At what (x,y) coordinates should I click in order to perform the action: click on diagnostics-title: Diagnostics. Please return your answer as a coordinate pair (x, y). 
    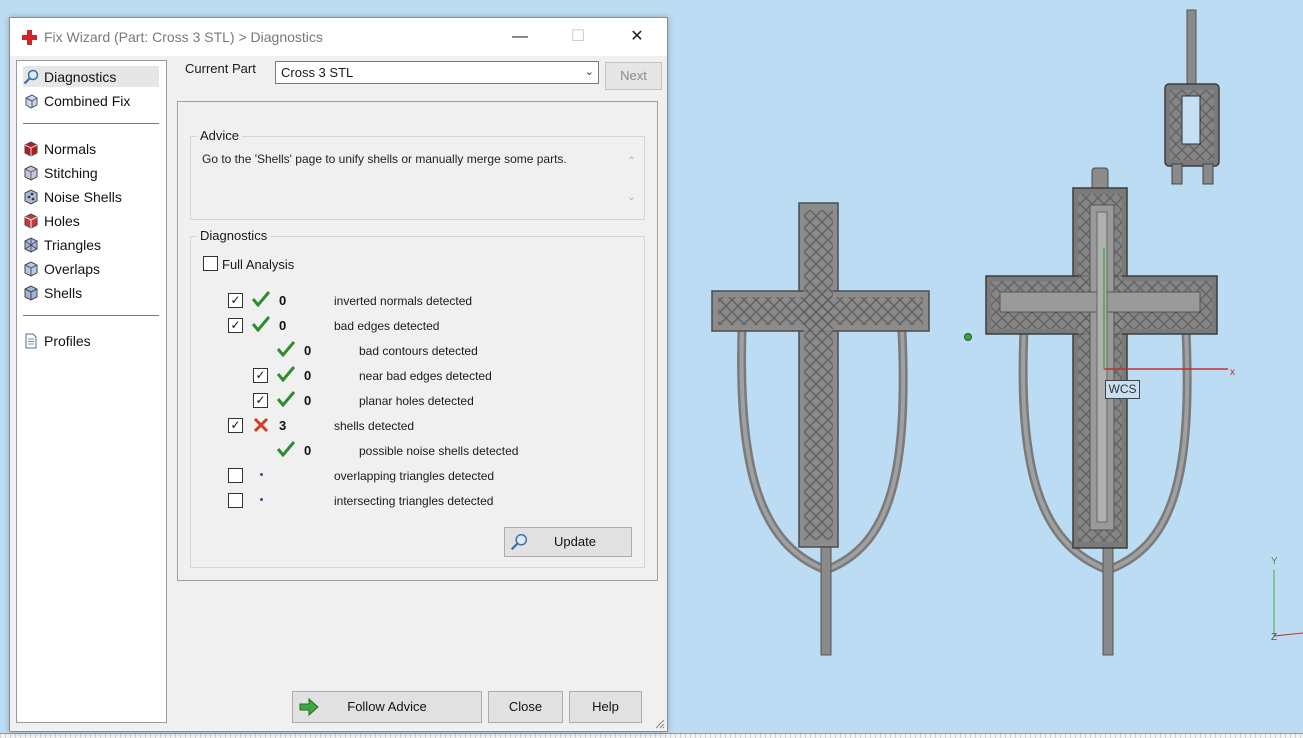
    Looking at the image, I should click on (234, 235).